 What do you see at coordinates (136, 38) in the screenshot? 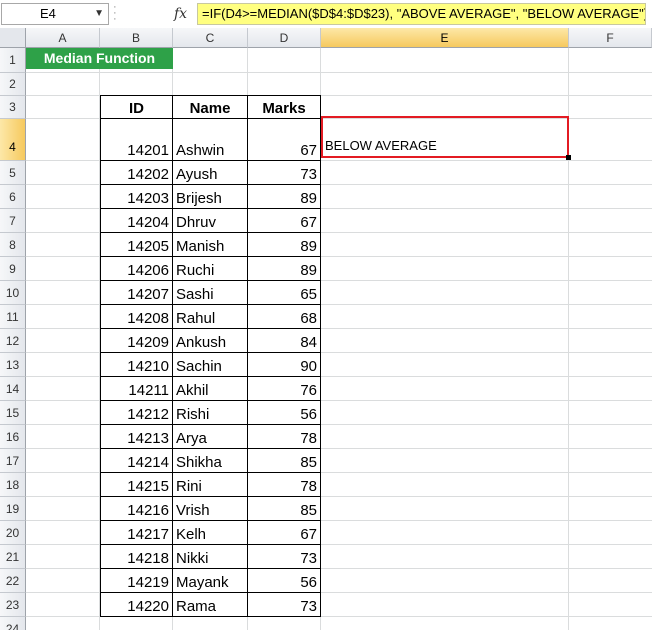
I see `column-header-b: B` at bounding box center [136, 38].